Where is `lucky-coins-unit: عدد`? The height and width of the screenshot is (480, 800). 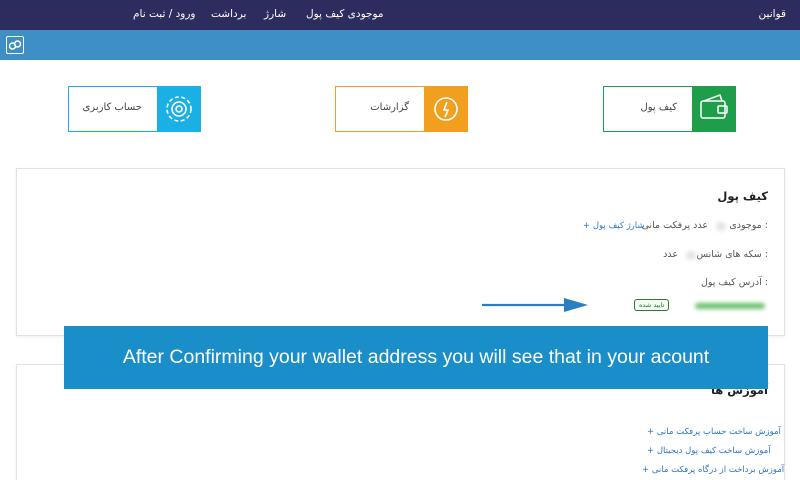
lucky-coins-unit: عدد is located at coordinates (670, 254).